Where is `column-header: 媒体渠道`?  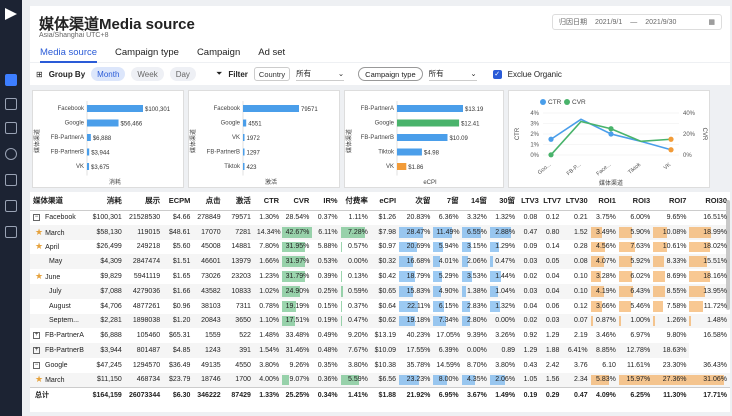
column-header: 媒体渠道 is located at coordinates (59, 201).